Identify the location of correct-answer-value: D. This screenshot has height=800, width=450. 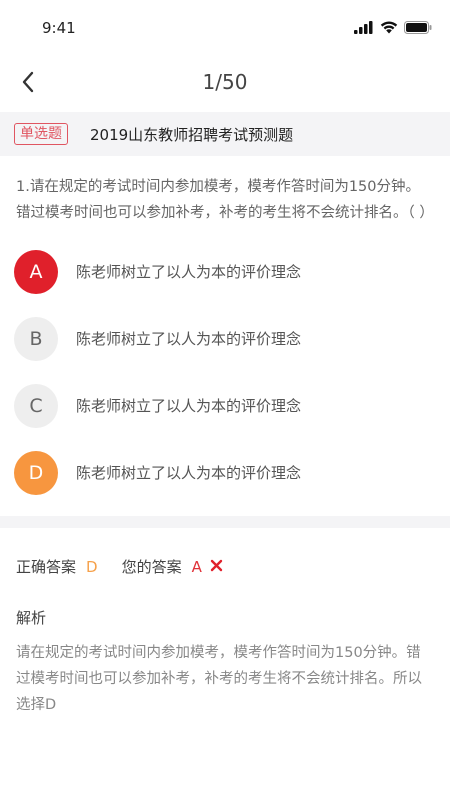
(92, 566).